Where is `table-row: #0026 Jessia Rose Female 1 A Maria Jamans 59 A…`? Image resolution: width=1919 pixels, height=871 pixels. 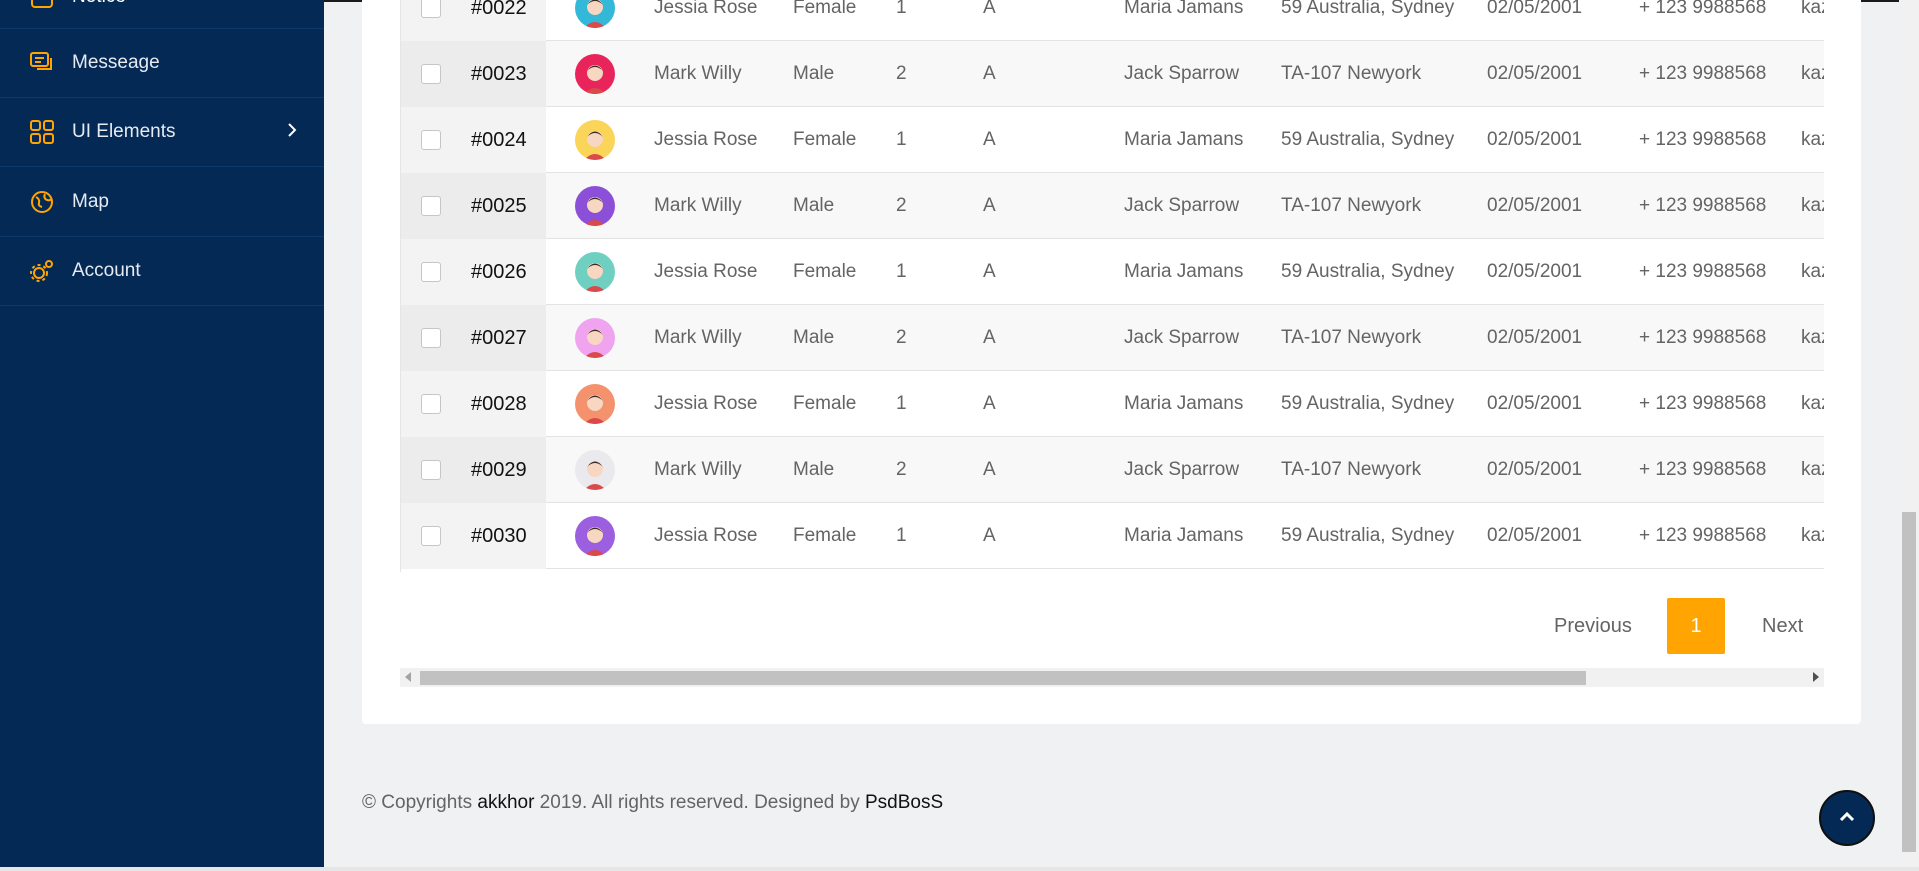 table-row: #0026 Jessia Rose Female 1 A Maria Jamans 59 A… is located at coordinates (1112, 272).